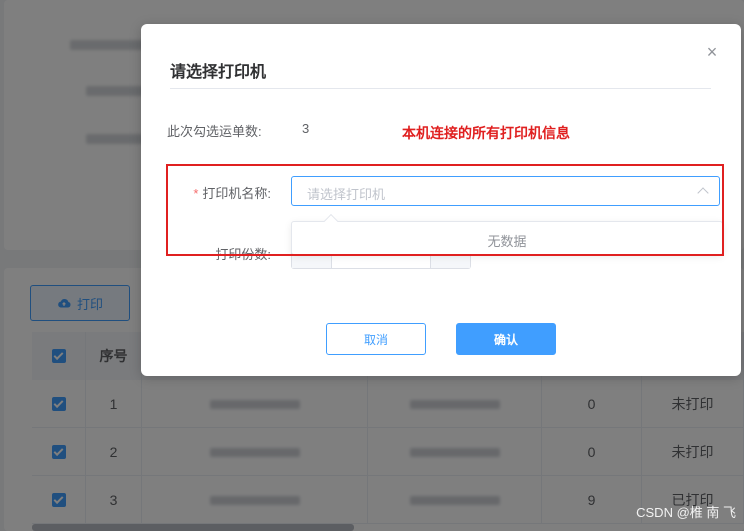 The image size is (744, 531). Describe the element at coordinates (214, 131) in the screenshot. I see `selected-count-label: 此次勾选运单数:` at that location.